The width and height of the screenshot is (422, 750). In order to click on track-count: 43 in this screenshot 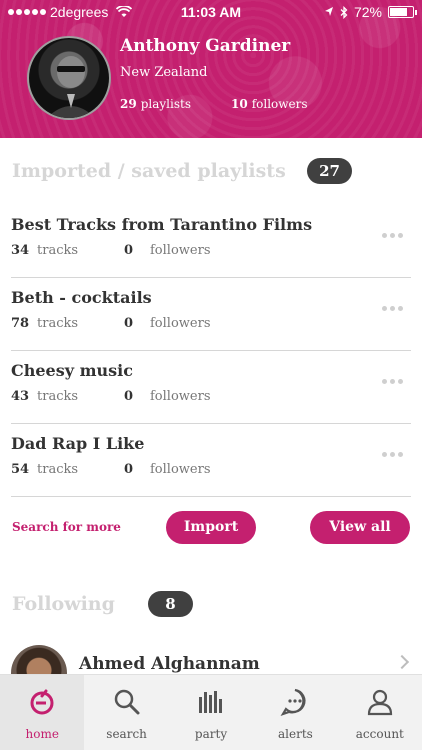, I will do `click(20, 396)`.